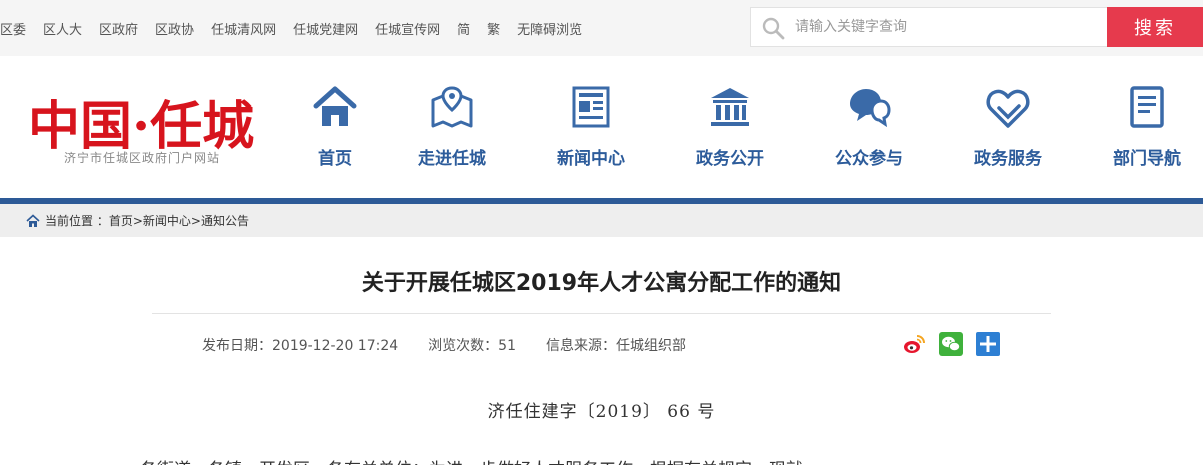 Image resolution: width=1203 pixels, height=465 pixels. What do you see at coordinates (1147, 159) in the screenshot?
I see `nav-department-navigation-label: 部门导航` at bounding box center [1147, 159].